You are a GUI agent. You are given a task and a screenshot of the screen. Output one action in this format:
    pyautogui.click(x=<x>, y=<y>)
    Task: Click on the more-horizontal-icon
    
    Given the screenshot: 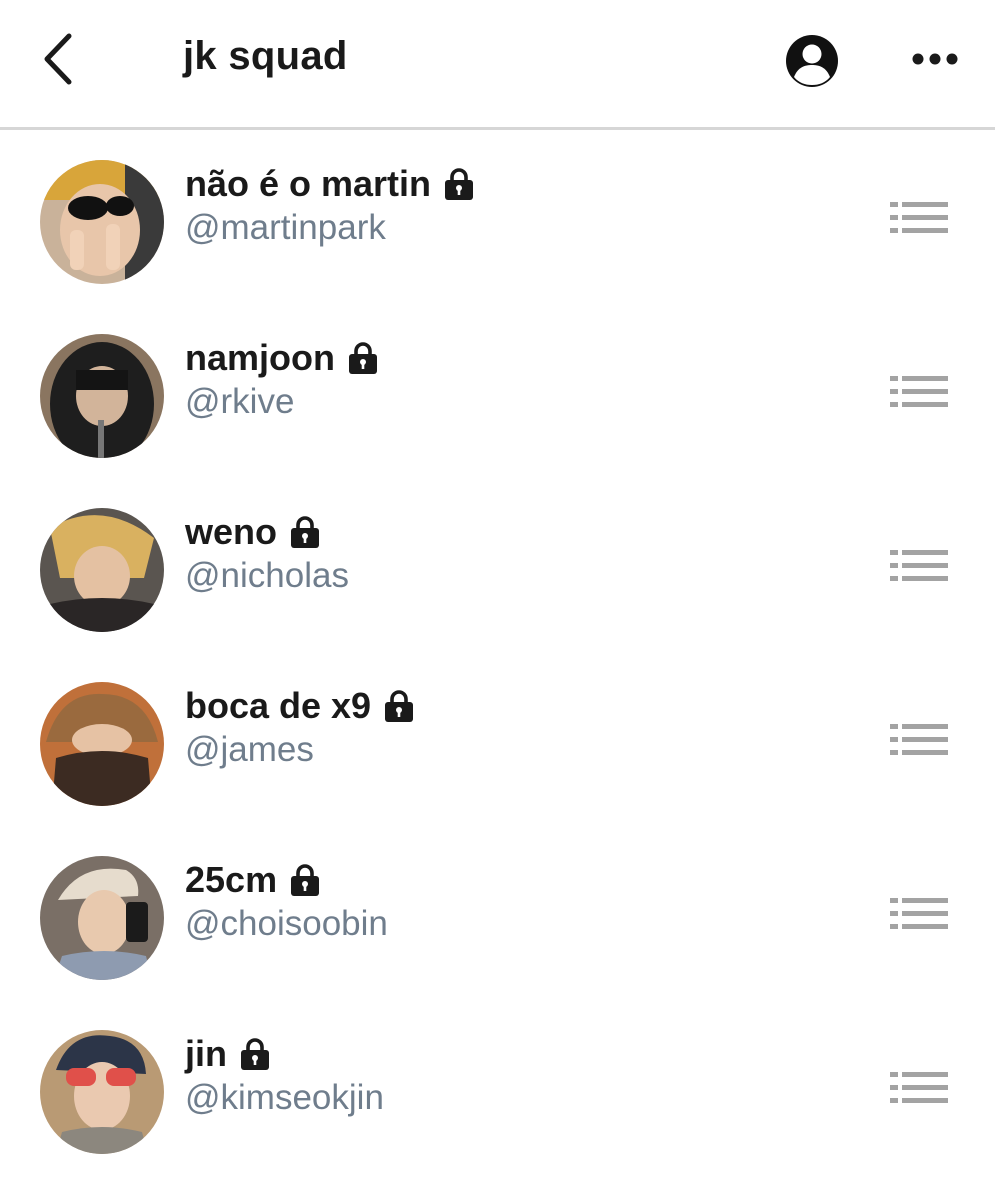 What is the action you would take?
    pyautogui.click(x=935, y=59)
    